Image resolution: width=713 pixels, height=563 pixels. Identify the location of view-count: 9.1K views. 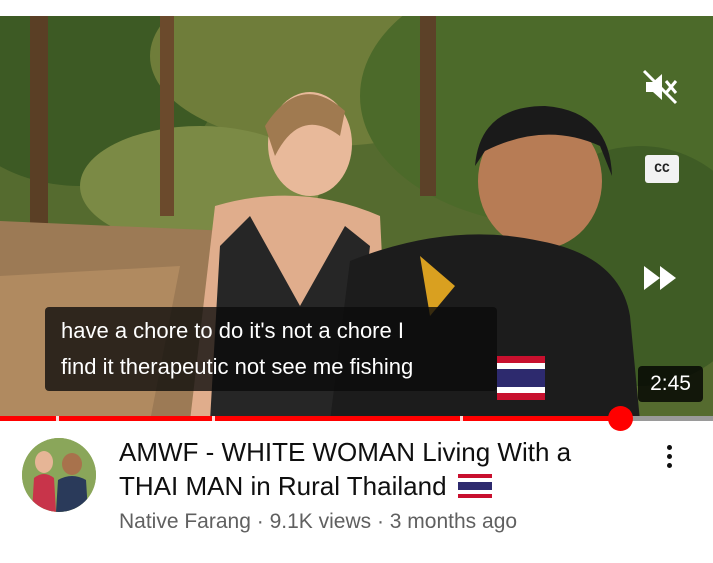
(320, 521).